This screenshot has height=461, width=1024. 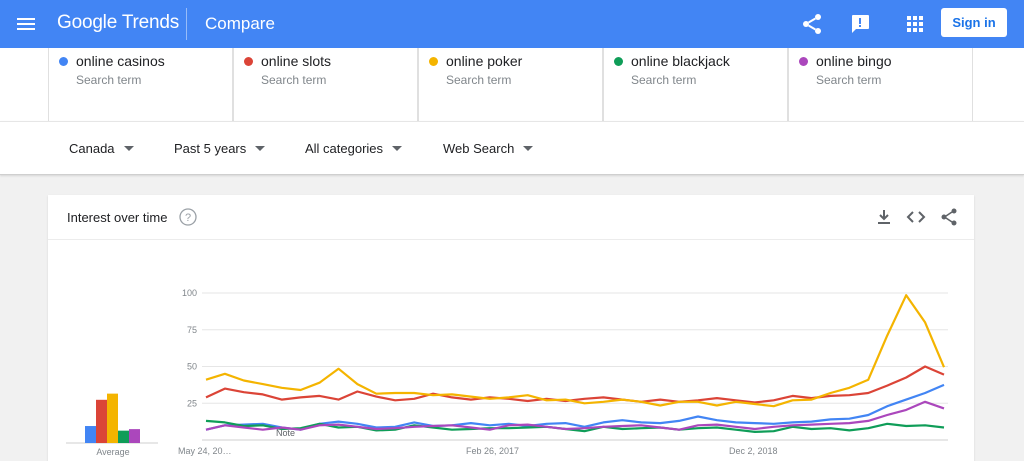 I want to click on time-range-dropdown: Past 5 years, so click(x=220, y=148).